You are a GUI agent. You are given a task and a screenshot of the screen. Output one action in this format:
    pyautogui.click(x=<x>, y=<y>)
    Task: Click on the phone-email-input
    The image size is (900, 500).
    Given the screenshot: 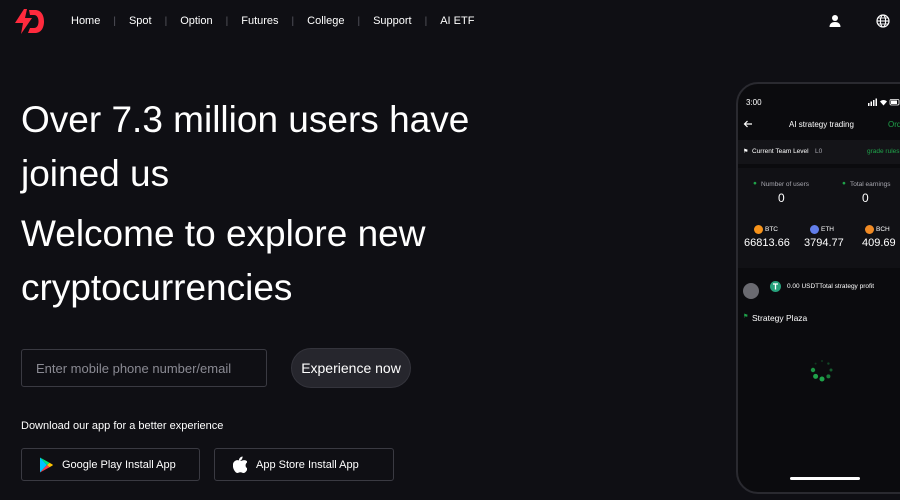 What is the action you would take?
    pyautogui.click(x=144, y=368)
    